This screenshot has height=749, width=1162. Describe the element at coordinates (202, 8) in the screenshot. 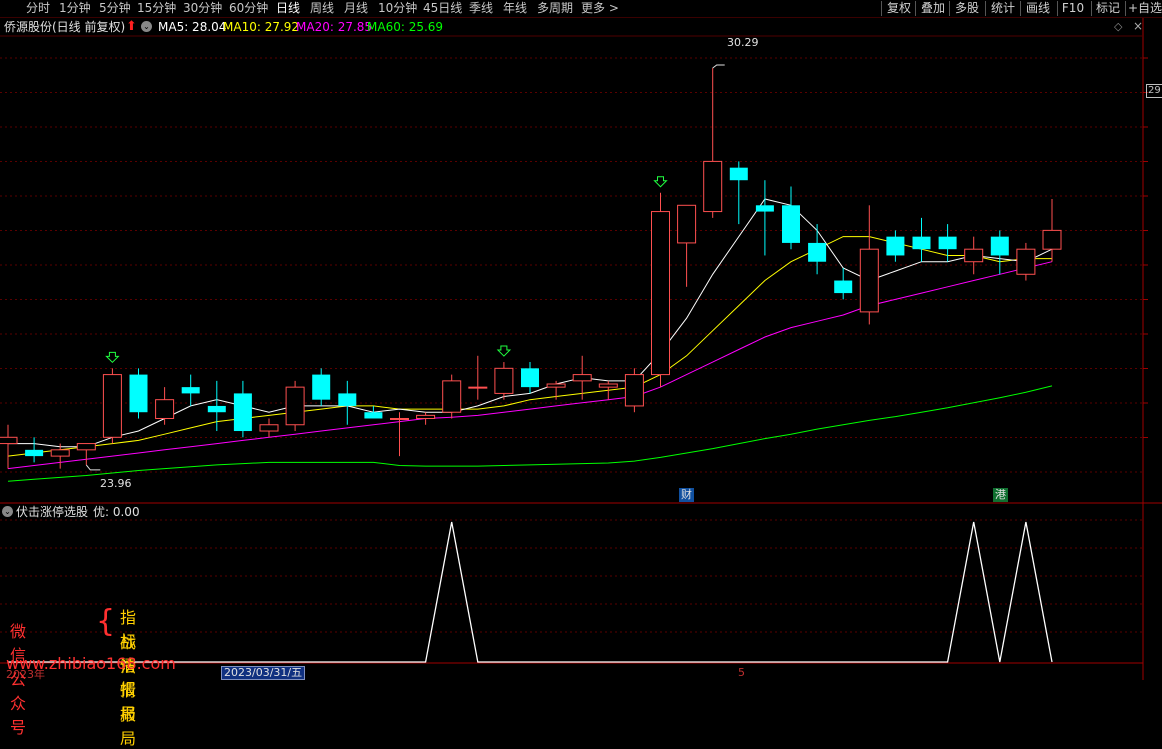

I see `period-tab-4: 30分钟` at that location.